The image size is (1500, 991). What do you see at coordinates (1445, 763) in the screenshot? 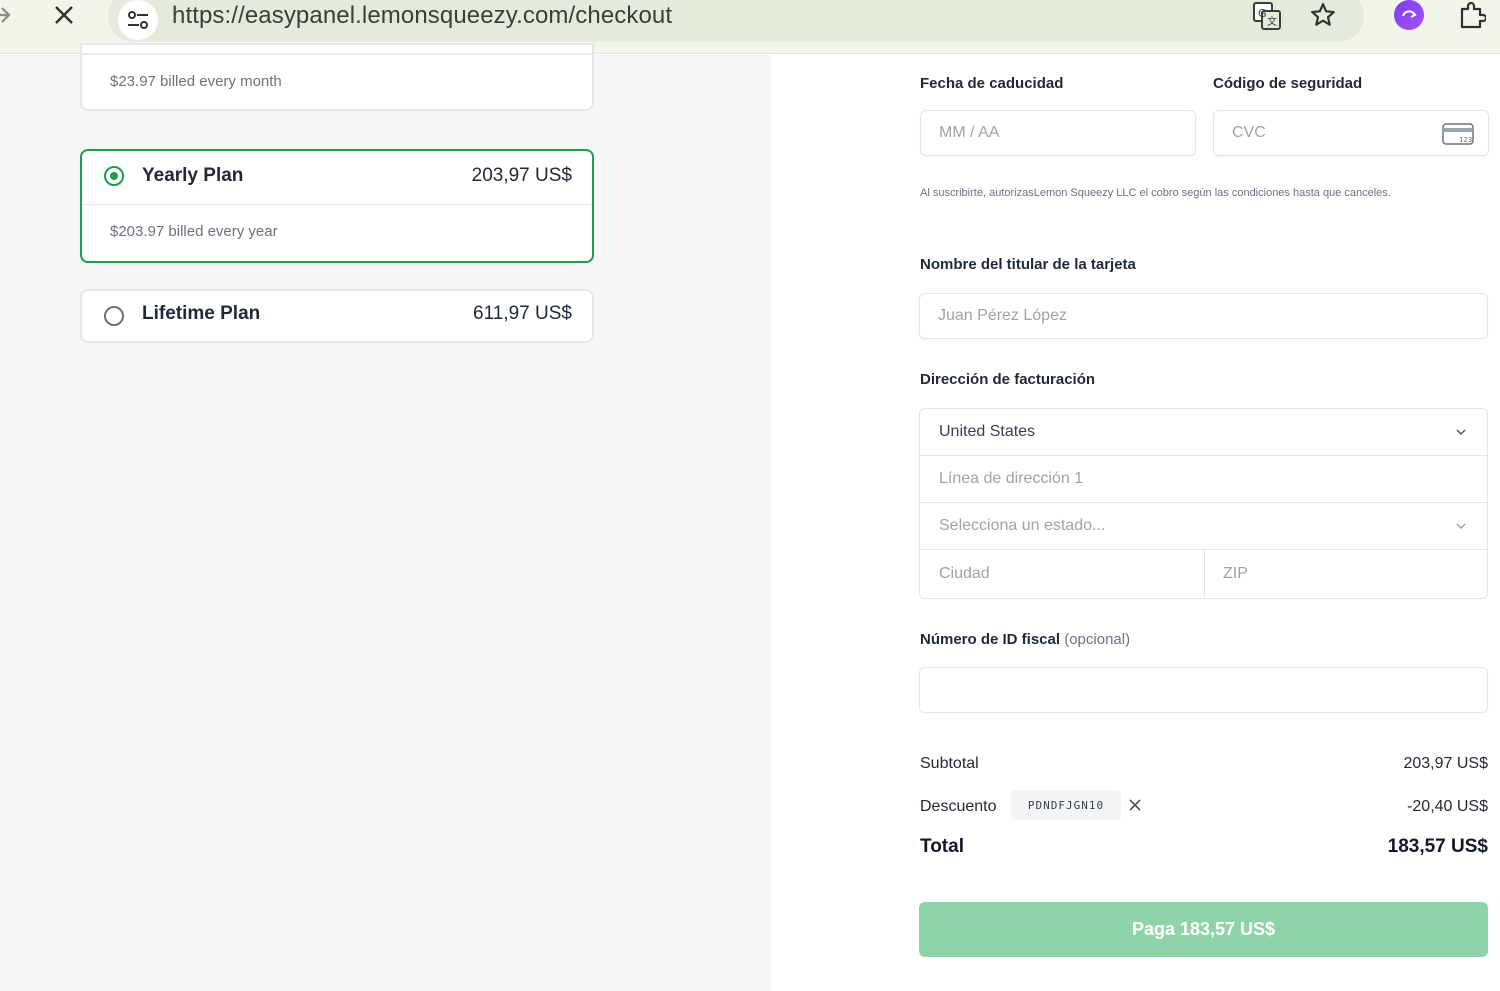
I see `subtotal-value: 203,97 US$` at bounding box center [1445, 763].